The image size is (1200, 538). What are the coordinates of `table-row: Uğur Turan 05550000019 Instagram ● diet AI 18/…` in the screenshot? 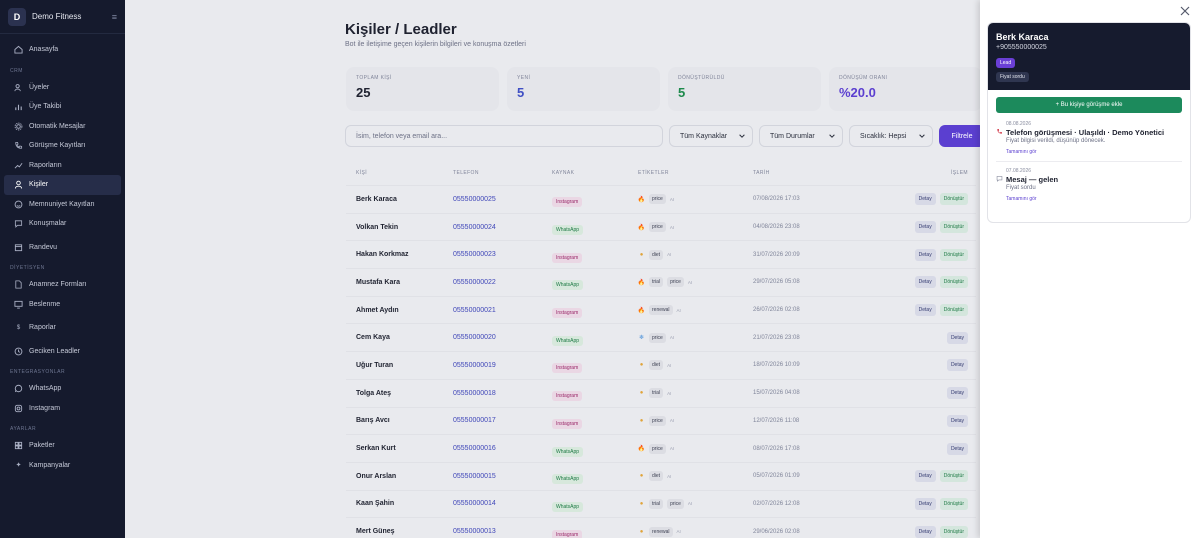 It's located at (661, 365).